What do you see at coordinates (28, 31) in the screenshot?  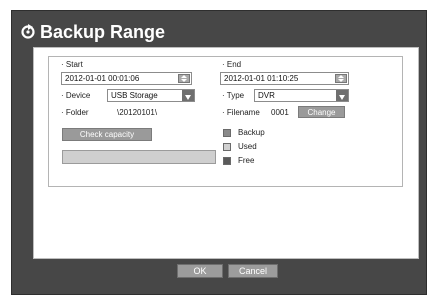 I see `refresh-icon` at bounding box center [28, 31].